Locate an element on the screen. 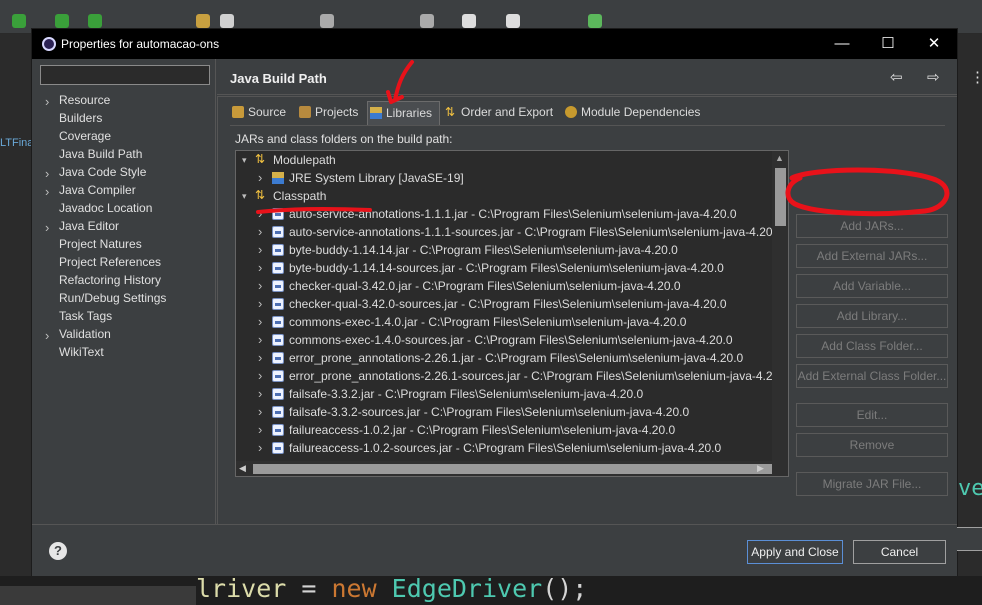  tree-node-modulepath: ▾ ⇅ Modulepath is located at coordinates (504, 160).